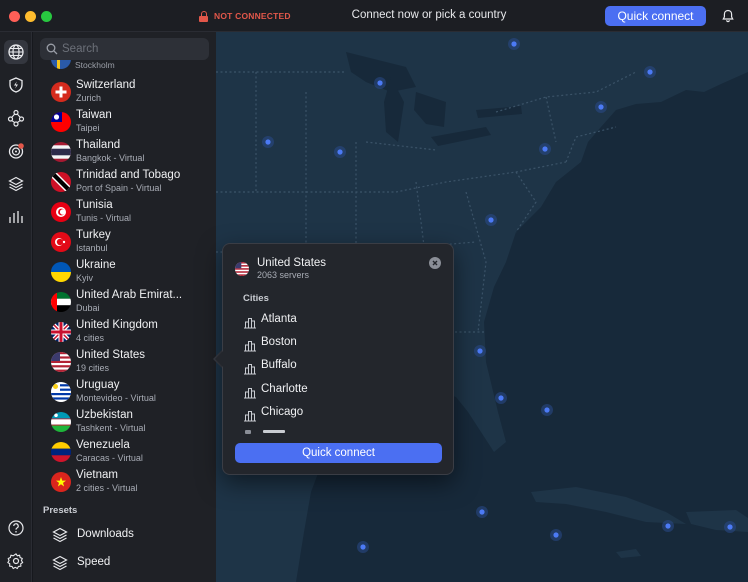 The image size is (748, 582). I want to click on country-item-united-states: United States 19 cities, so click(124, 361).